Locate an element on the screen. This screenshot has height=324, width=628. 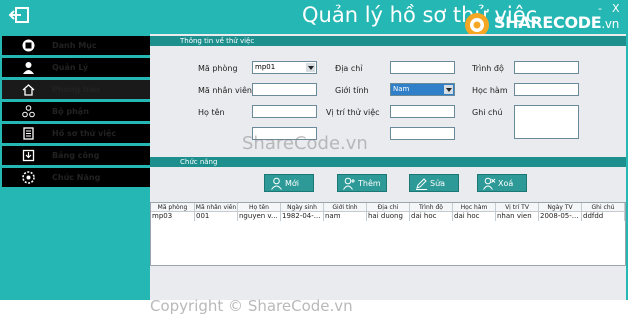
dia-chi-label: Địa chỉ is located at coordinates (349, 68).